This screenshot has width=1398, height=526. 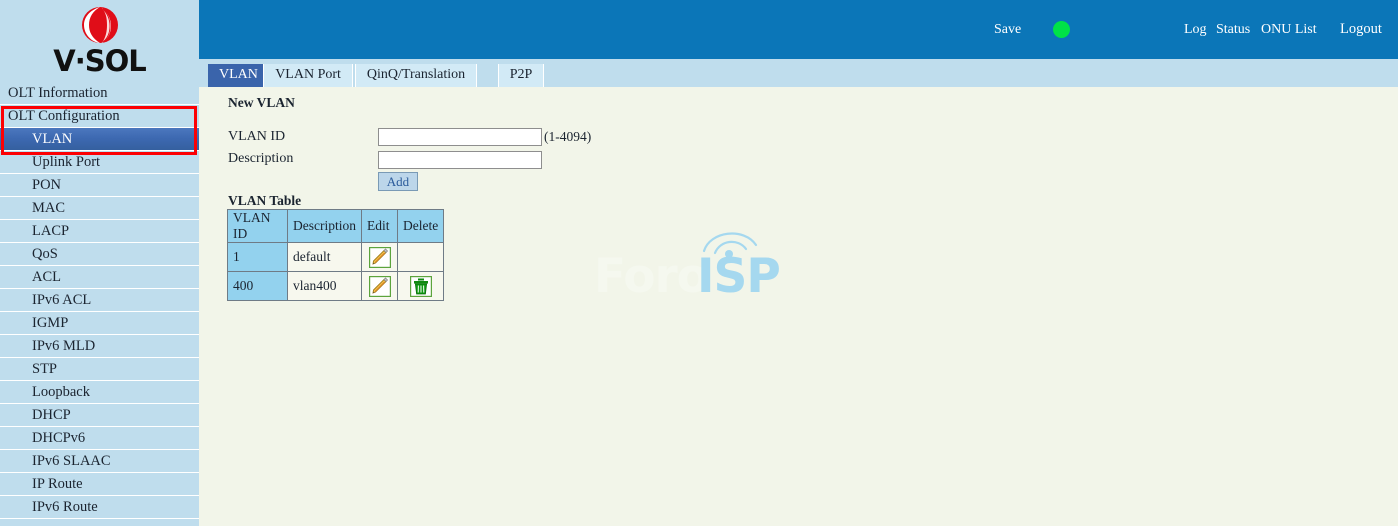 I want to click on sidebar-item-olt-information: OLT Information, so click(x=99, y=93).